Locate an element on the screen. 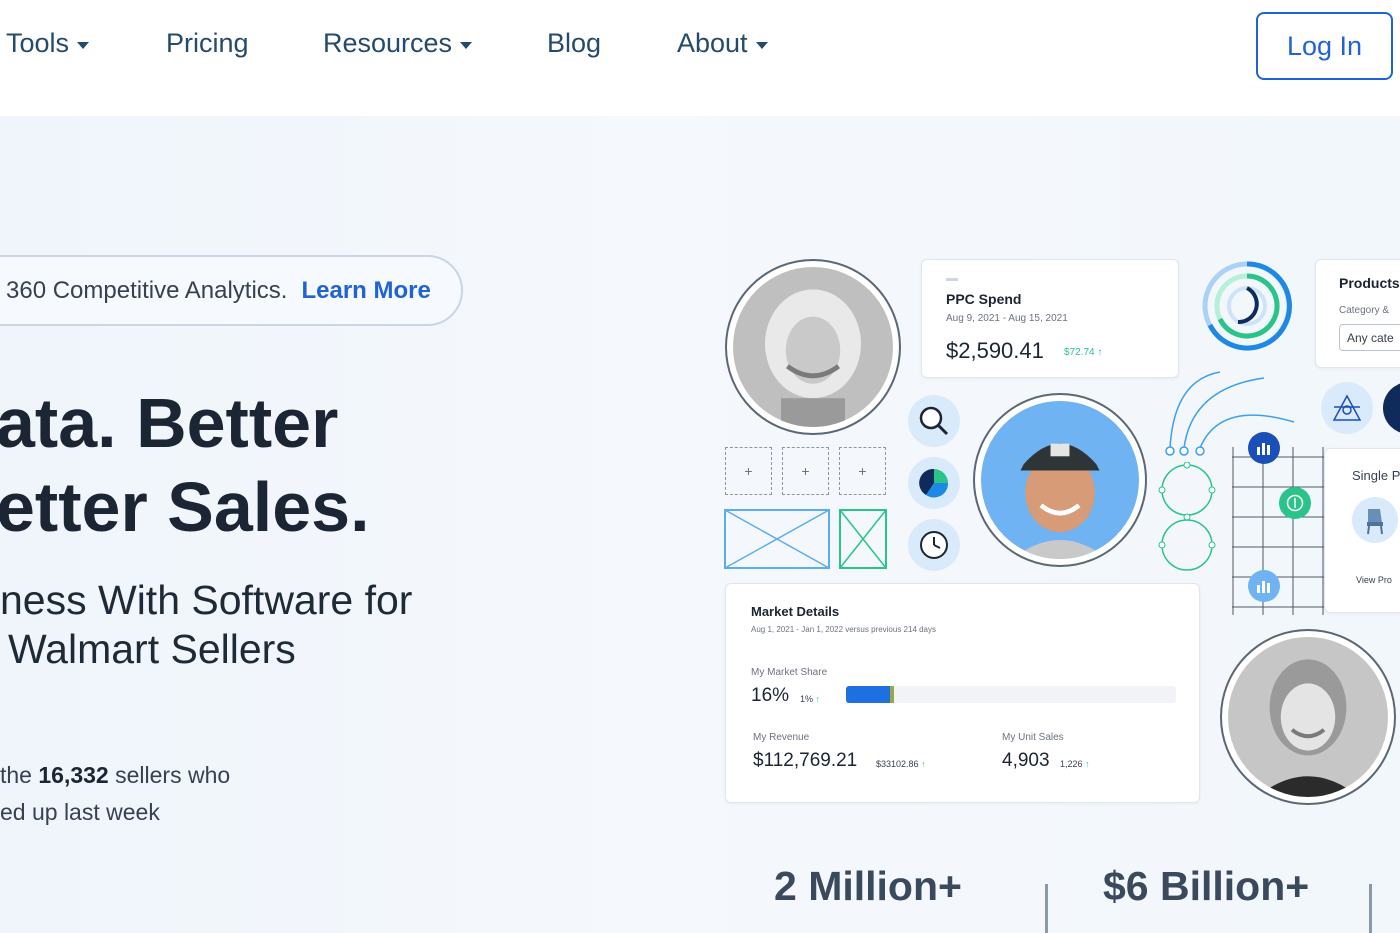 This screenshot has height=933, width=1400. social-proof-line1: the 16,332 sellers who is located at coordinates (115, 775).